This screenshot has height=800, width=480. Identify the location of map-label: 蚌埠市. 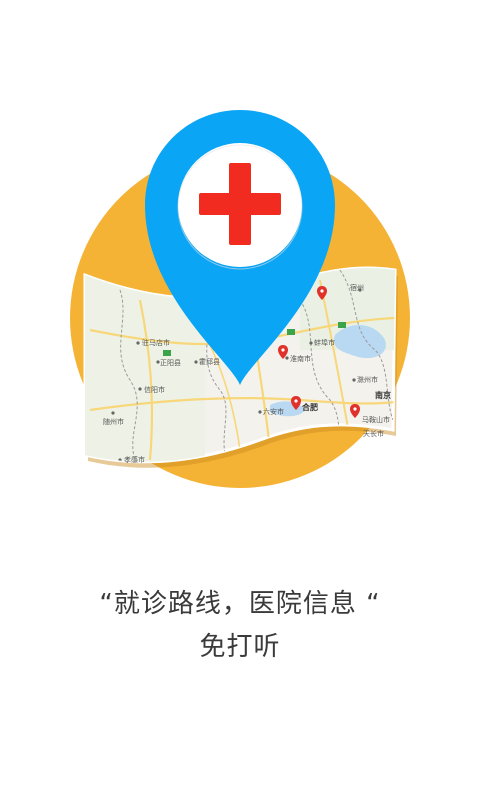
(324, 342).